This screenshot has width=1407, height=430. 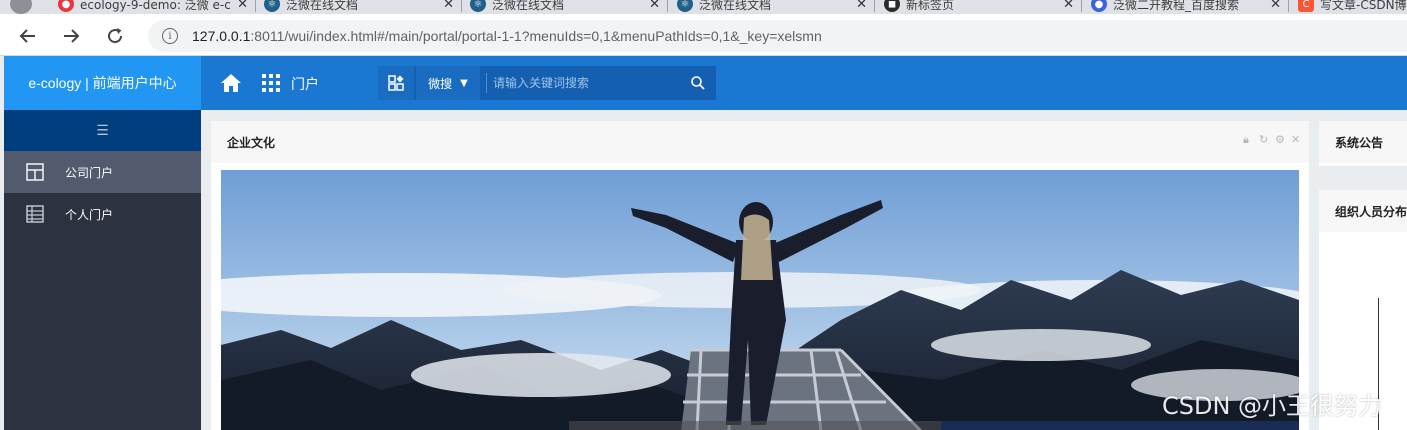 I want to click on reload-icon, so click(x=115, y=36).